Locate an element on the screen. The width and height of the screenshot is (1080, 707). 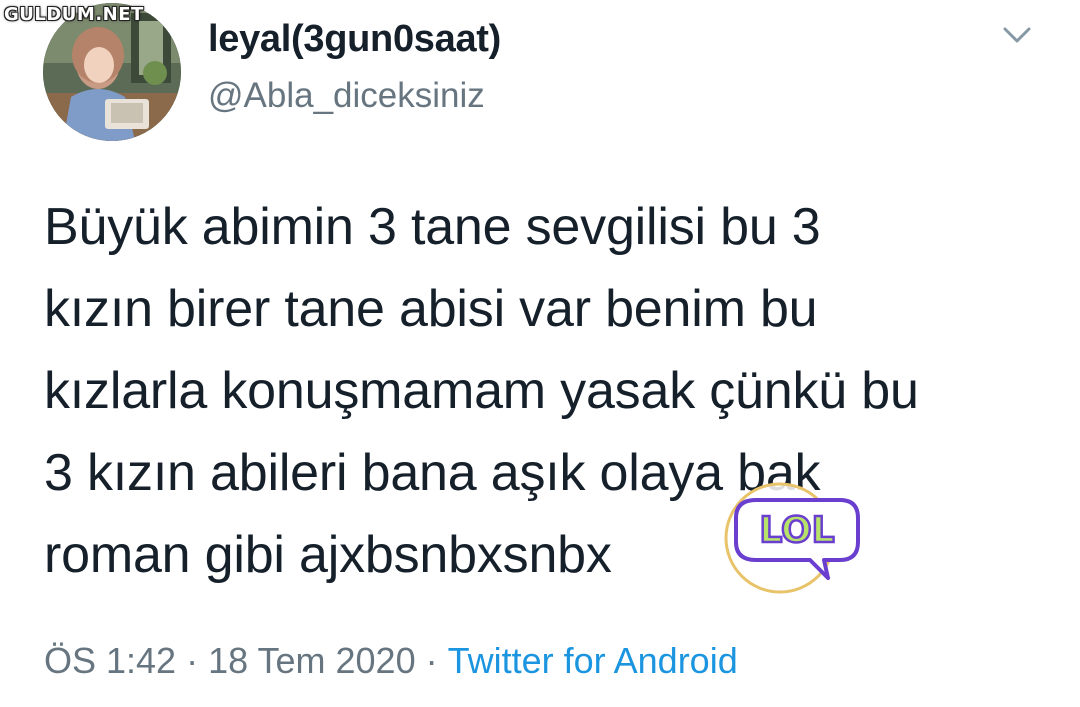
site-watermark: GULDUM.NET is located at coordinates (74, 14).